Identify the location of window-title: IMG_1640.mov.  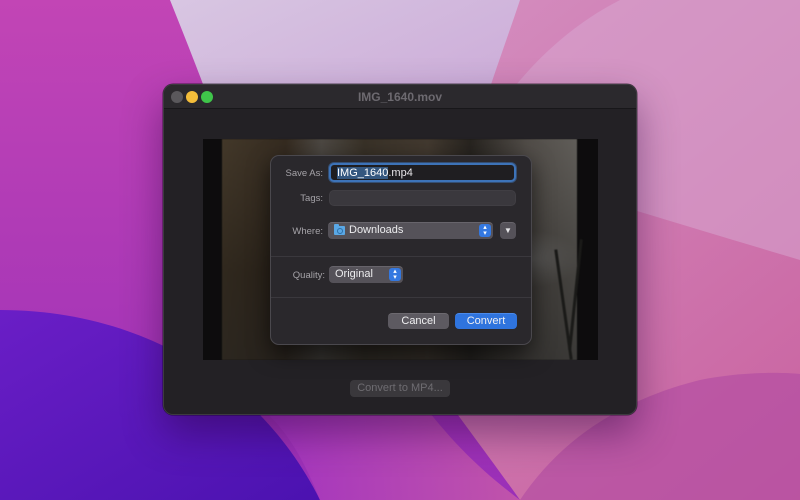
(400, 97).